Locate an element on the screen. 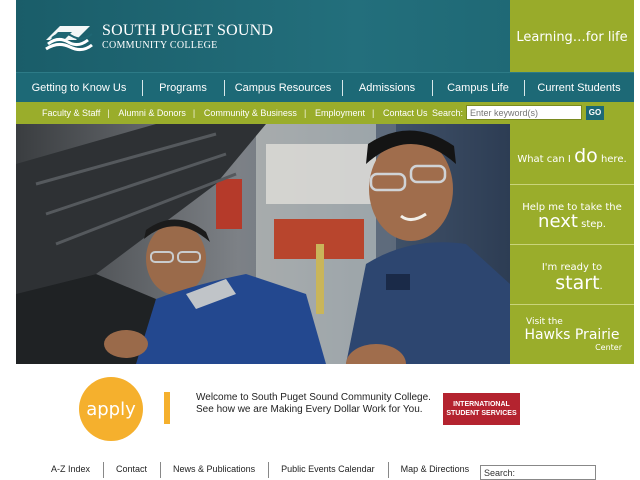 The image size is (640, 480). intl-line1: INTERNATIONAL is located at coordinates (481, 404).